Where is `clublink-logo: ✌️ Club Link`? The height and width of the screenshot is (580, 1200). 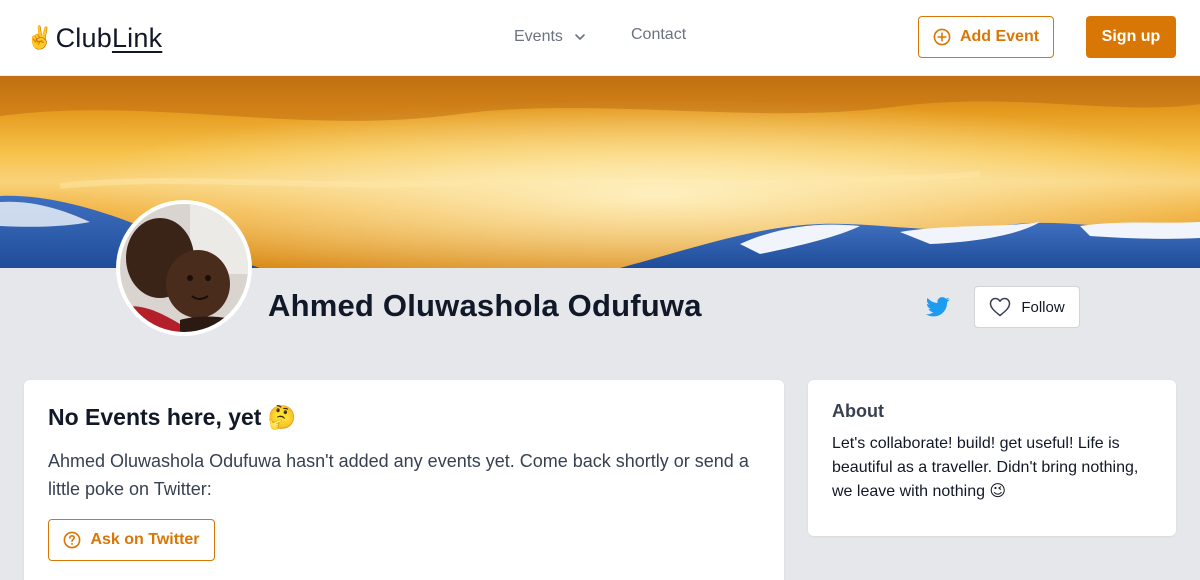
clublink-logo: ✌️ Club Link is located at coordinates (94, 38).